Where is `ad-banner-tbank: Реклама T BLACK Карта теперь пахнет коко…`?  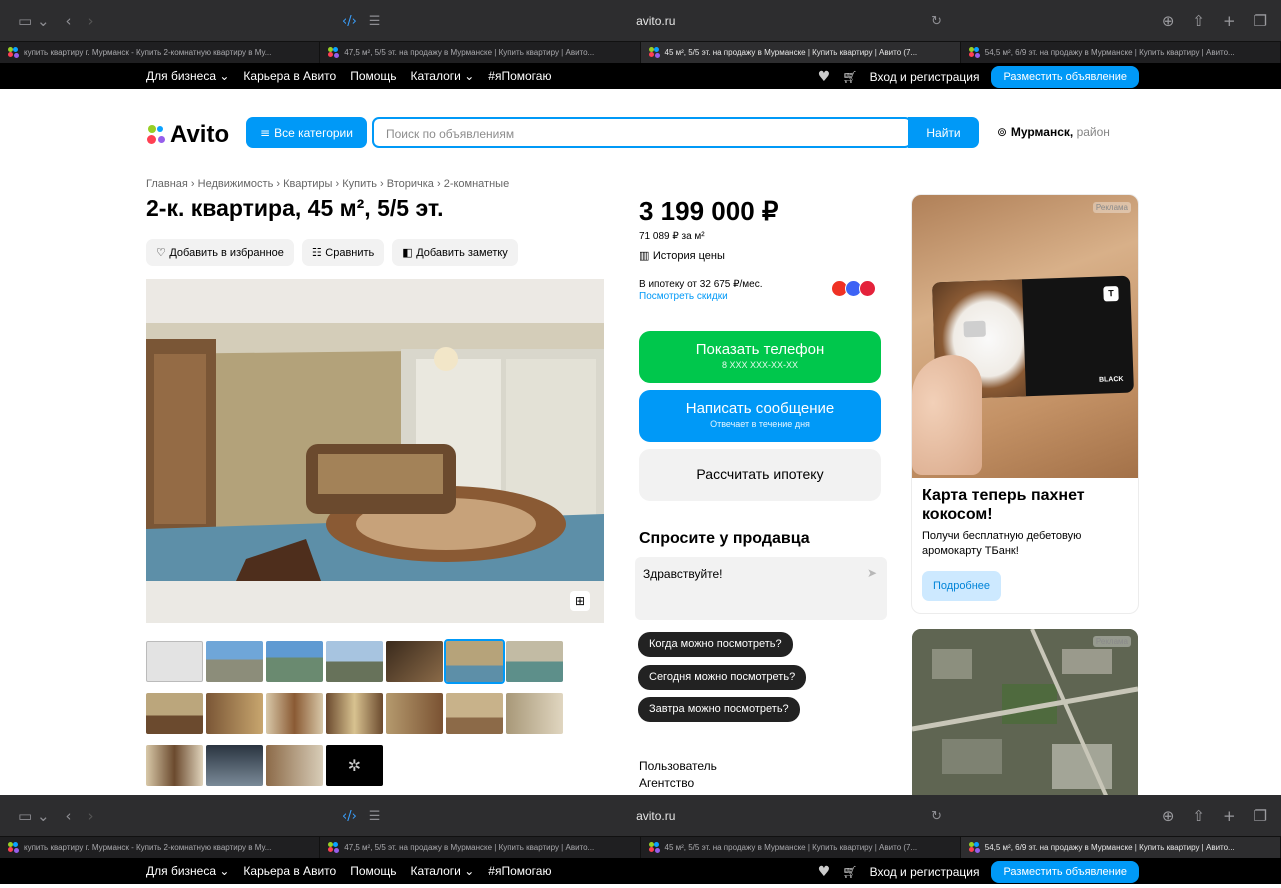 ad-banner-tbank: Реклама T BLACK Карта теперь пахнет коко… is located at coordinates (1025, 404).